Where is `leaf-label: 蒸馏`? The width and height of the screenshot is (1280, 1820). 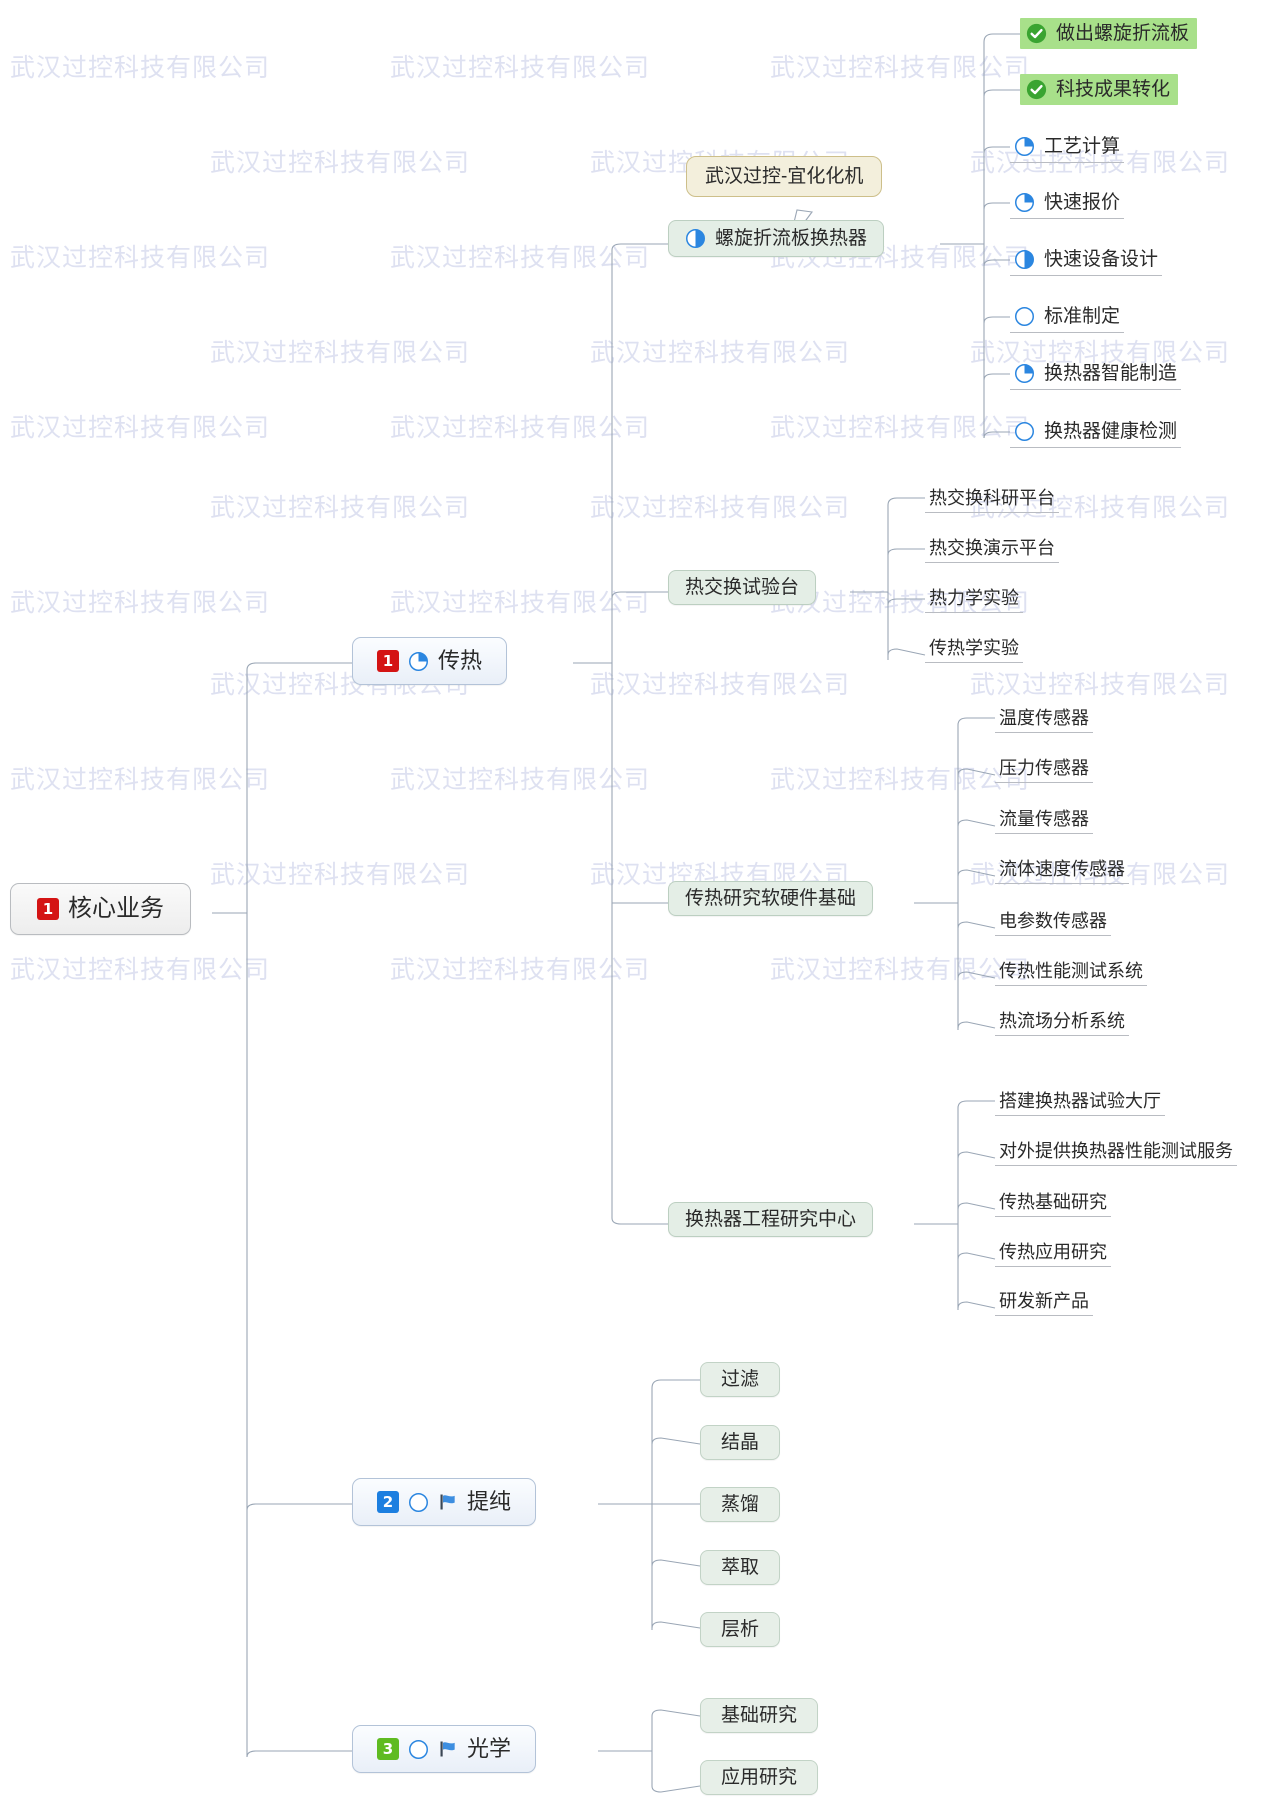 leaf-label: 蒸馏 is located at coordinates (740, 1504).